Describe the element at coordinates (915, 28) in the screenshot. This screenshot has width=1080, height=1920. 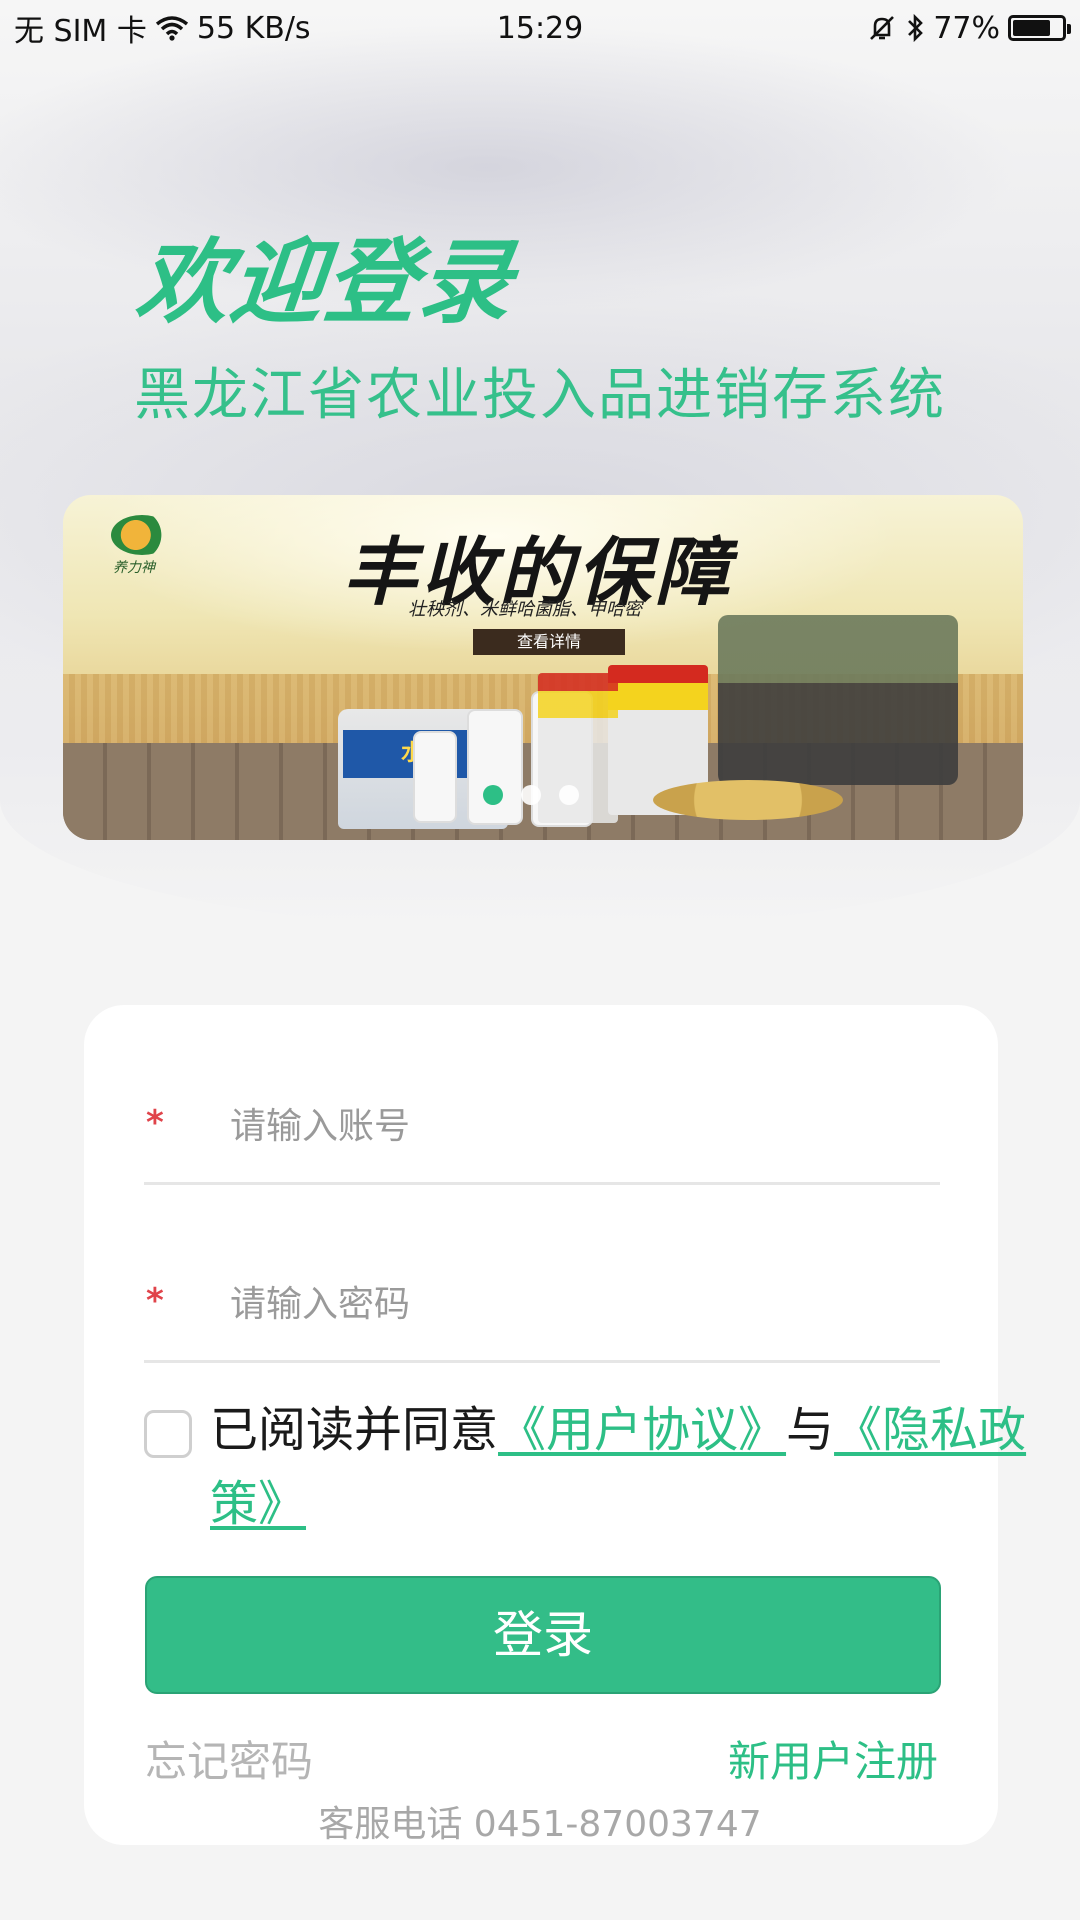
I see `bluetooth-icon` at that location.